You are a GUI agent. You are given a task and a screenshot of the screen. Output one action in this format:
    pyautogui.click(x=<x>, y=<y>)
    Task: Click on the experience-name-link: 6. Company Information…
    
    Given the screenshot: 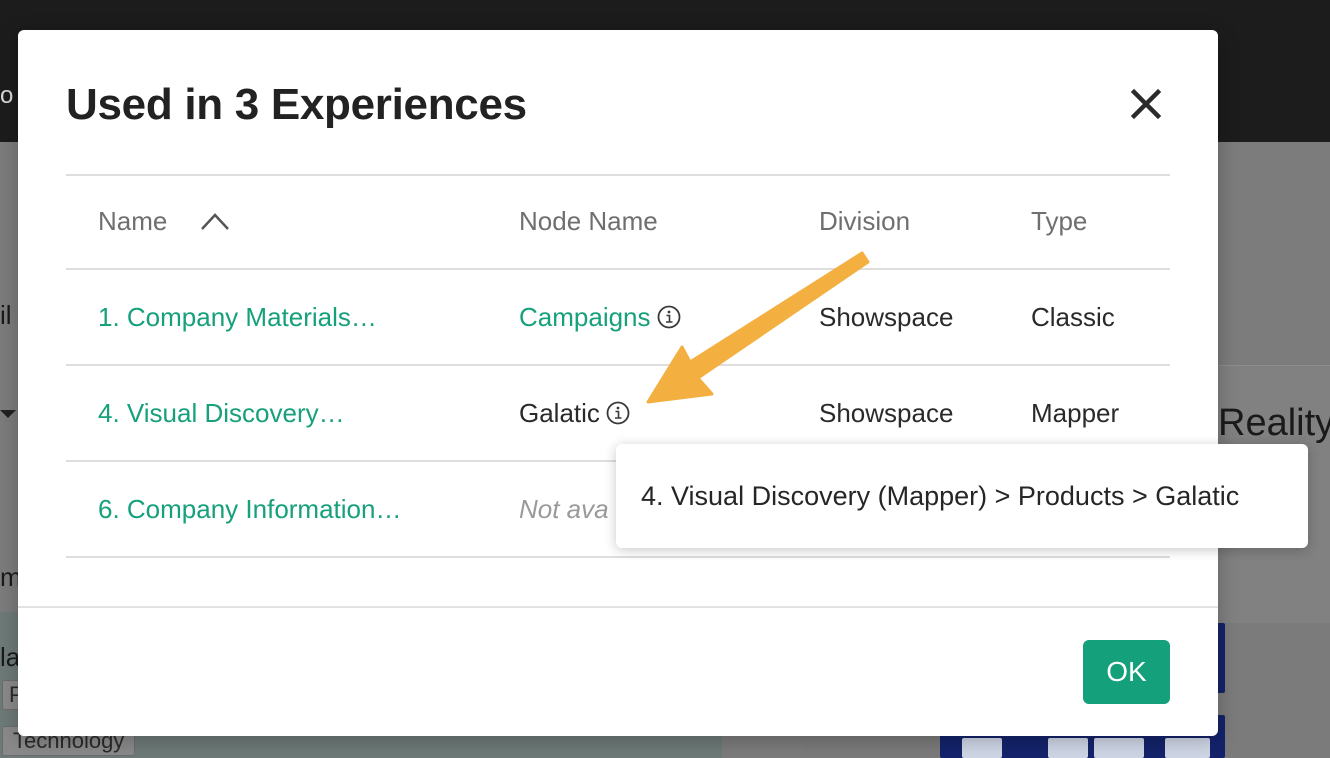 What is the action you would take?
    pyautogui.click(x=249, y=509)
    